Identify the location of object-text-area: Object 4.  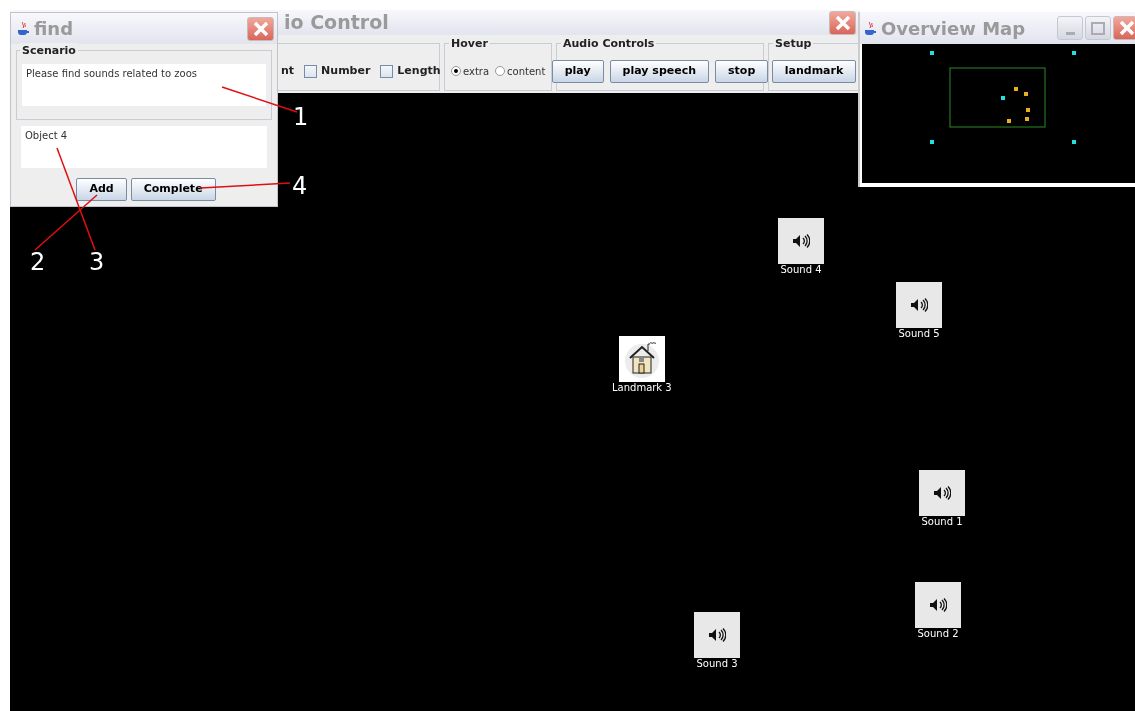
(144, 147).